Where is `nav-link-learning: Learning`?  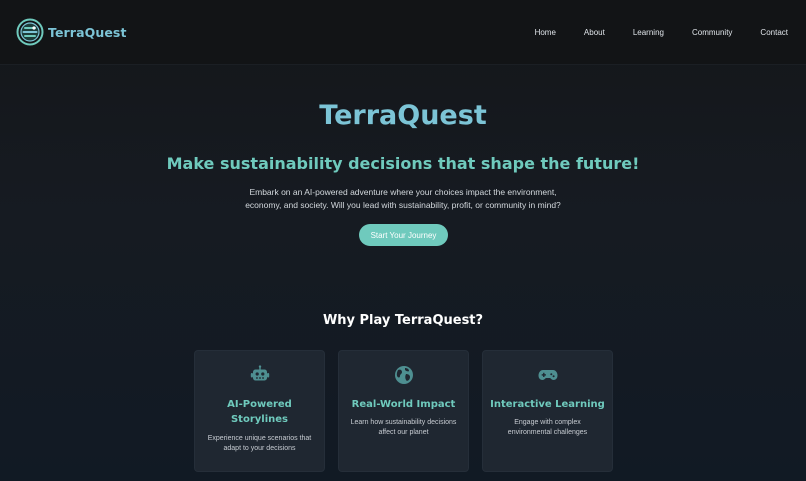
nav-link-learning: Learning is located at coordinates (648, 32).